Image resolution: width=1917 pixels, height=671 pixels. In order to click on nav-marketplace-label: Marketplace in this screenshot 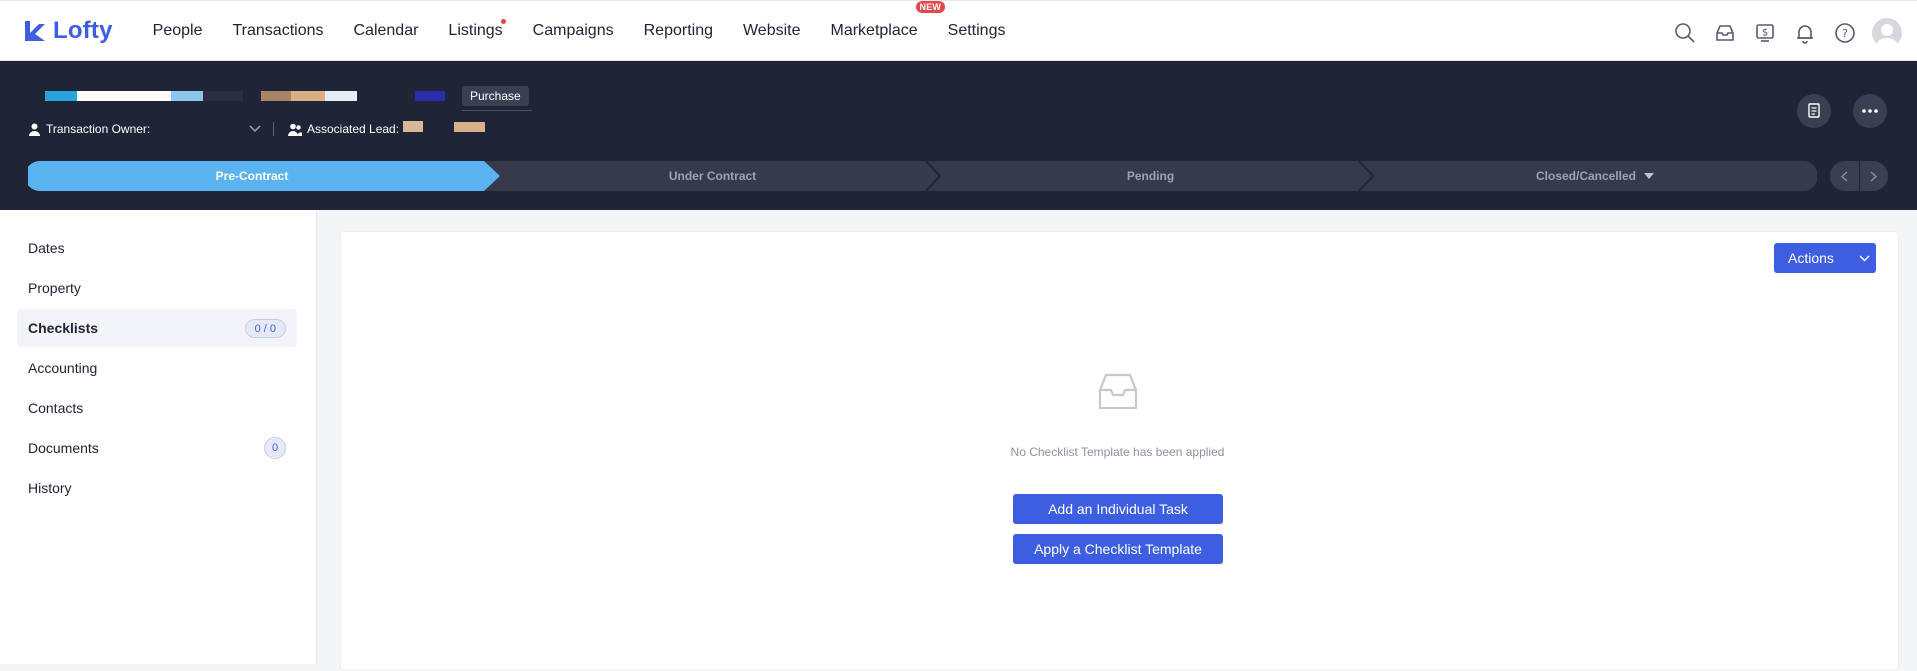, I will do `click(874, 30)`.